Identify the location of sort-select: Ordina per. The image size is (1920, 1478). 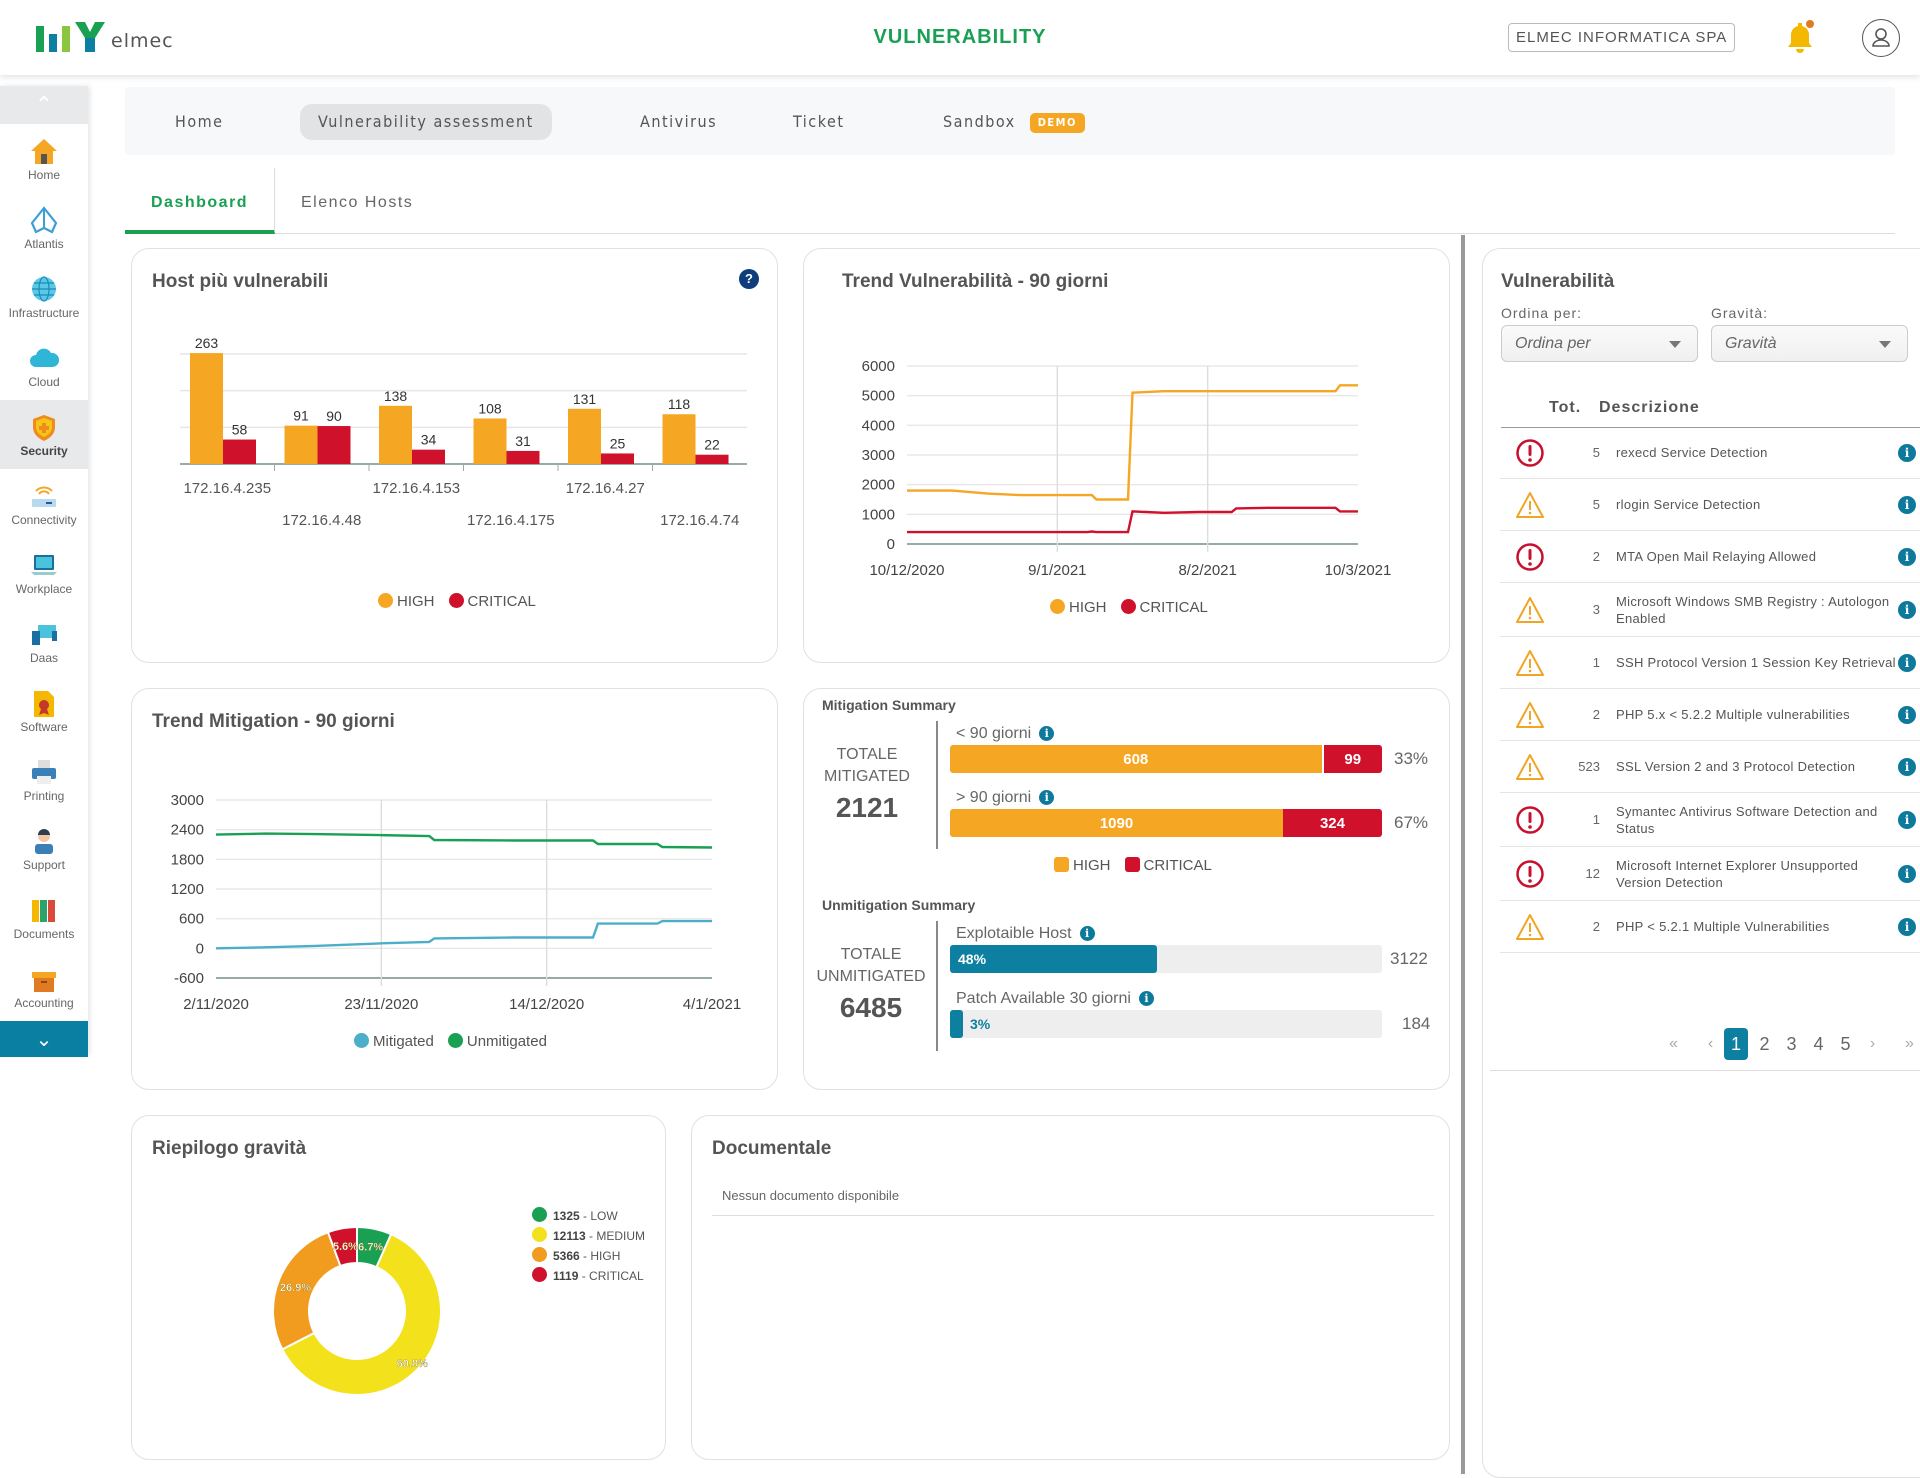
(1599, 343).